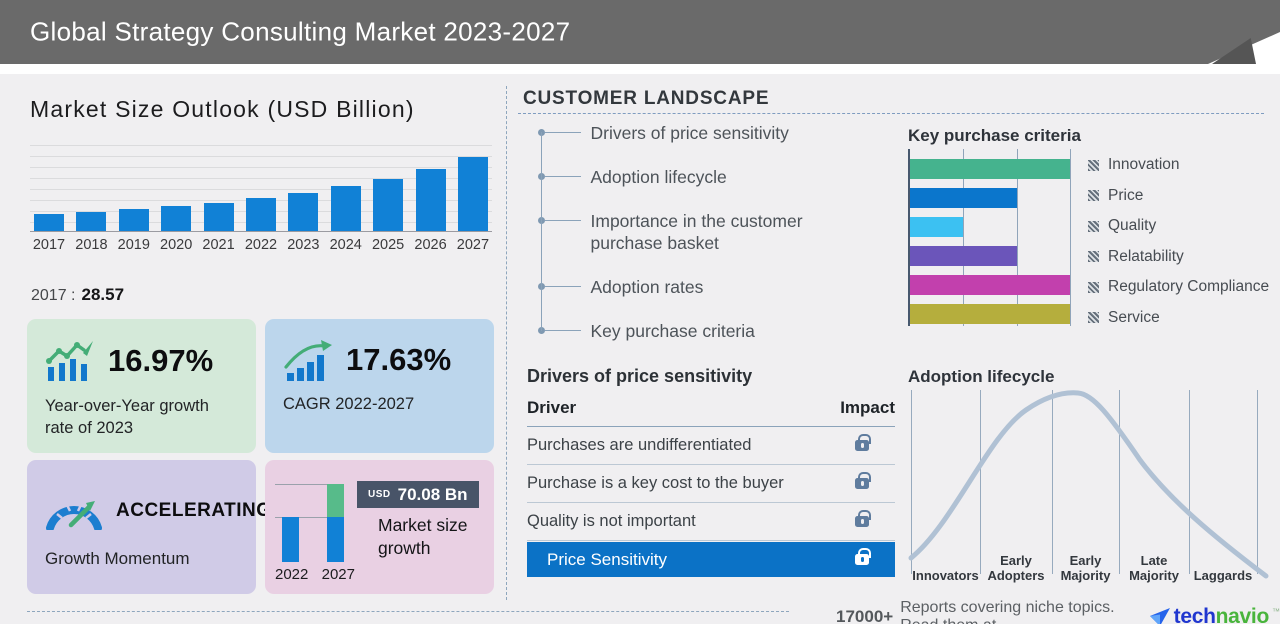 The height and width of the screenshot is (624, 1280). I want to click on technavio-logo: tech navio ™, so click(1214, 614).